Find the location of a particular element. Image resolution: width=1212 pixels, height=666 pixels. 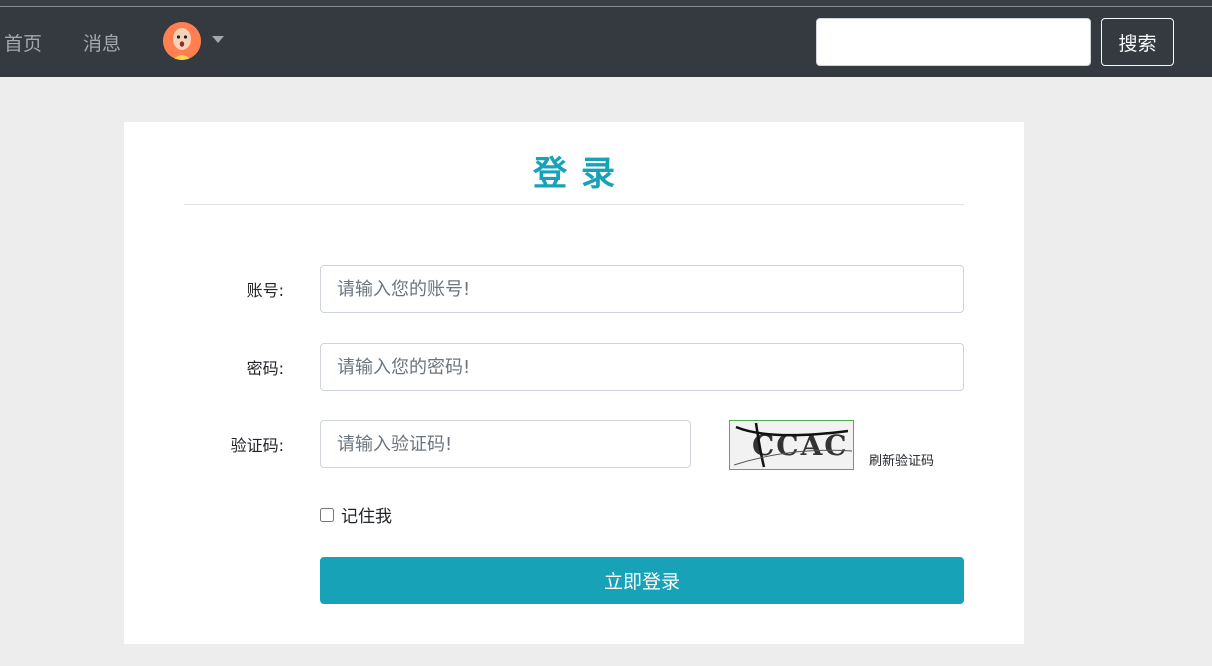

title-divider is located at coordinates (574, 204).